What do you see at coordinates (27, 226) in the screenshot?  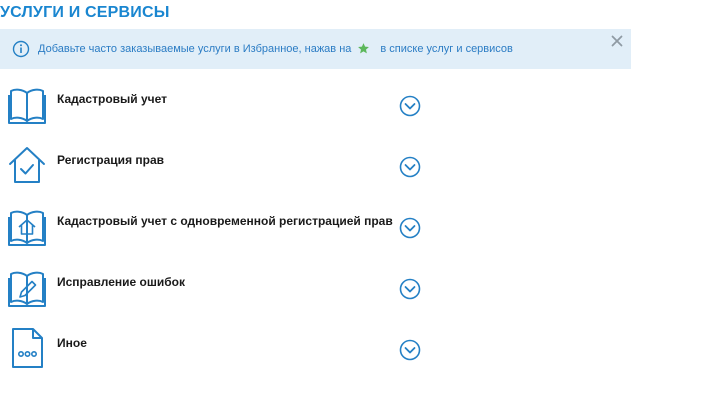 I see `book-house-icon` at bounding box center [27, 226].